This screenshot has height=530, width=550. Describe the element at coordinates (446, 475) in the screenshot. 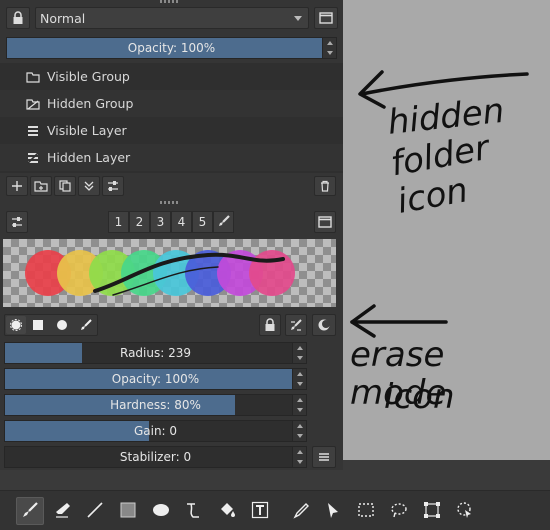

I see `canvas-margin` at that location.